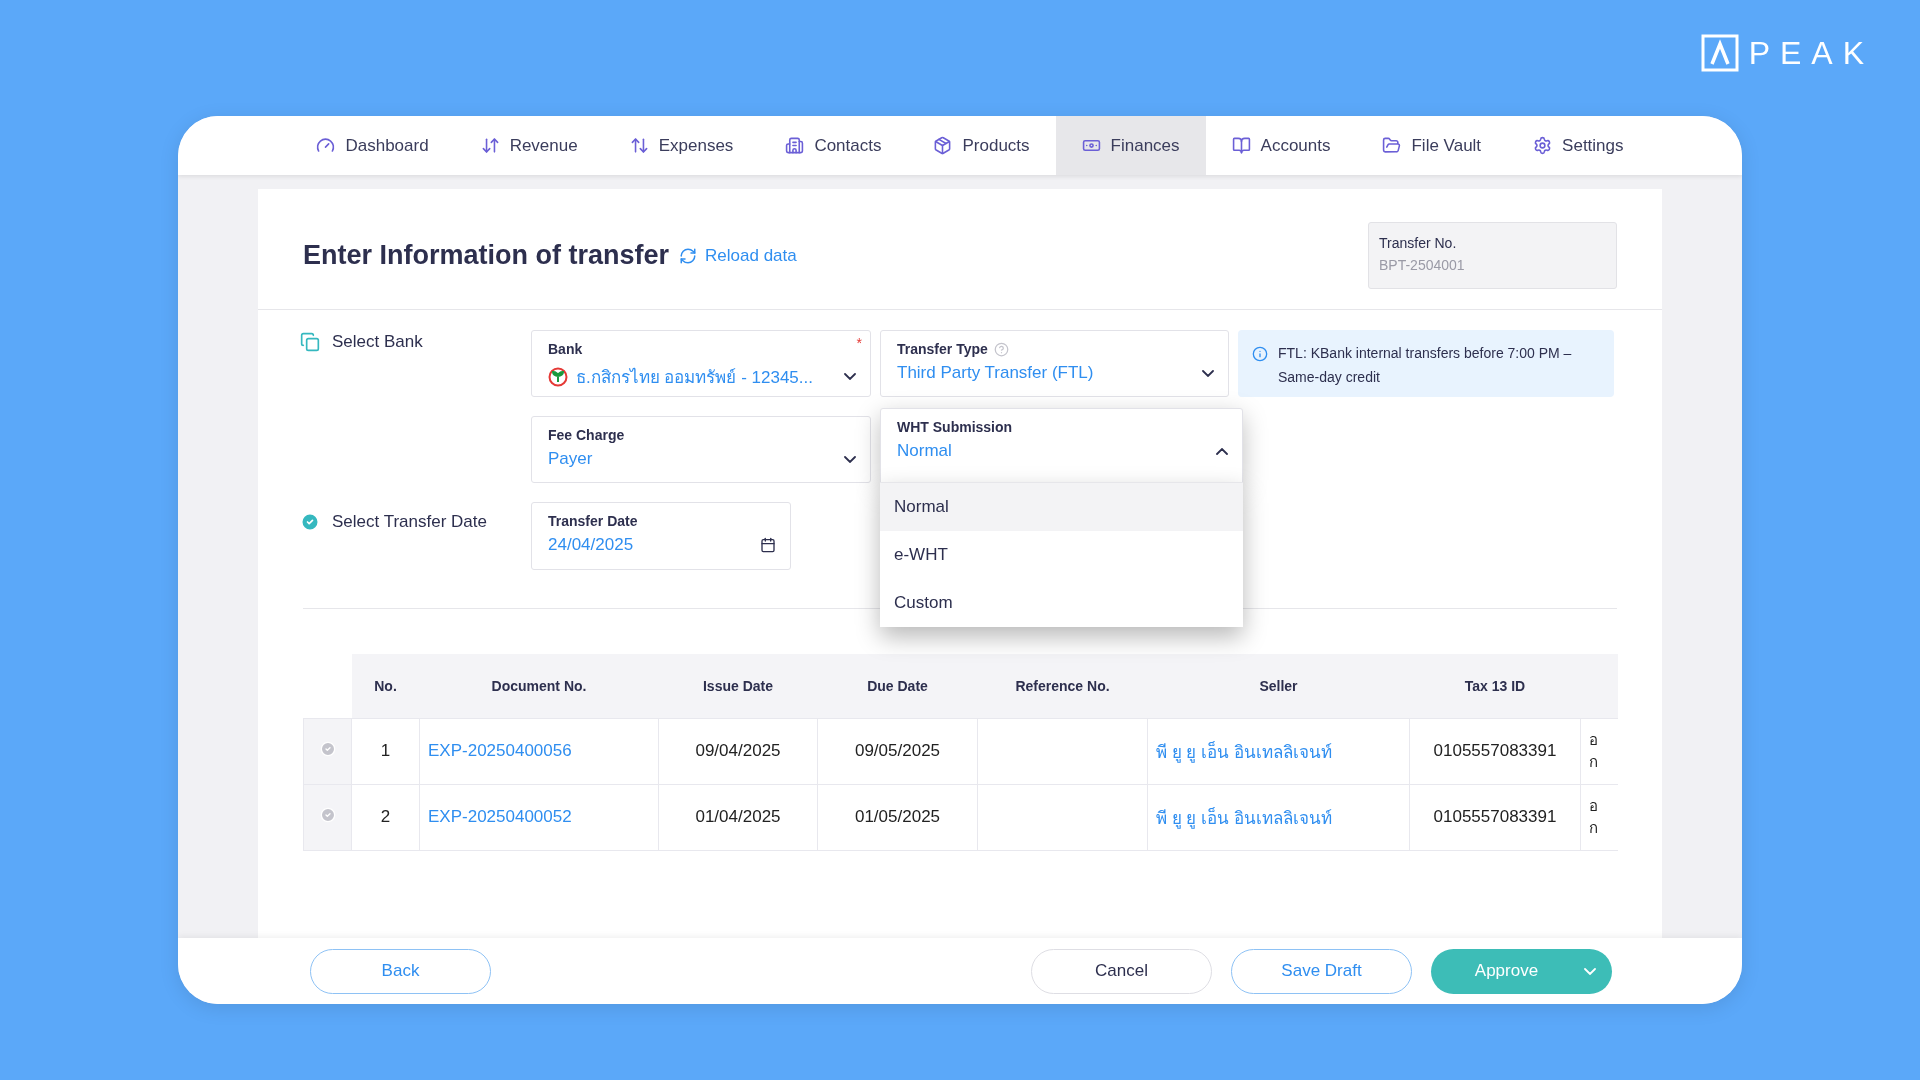 The image size is (1920, 1080). I want to click on settings-icon, so click(1543, 145).